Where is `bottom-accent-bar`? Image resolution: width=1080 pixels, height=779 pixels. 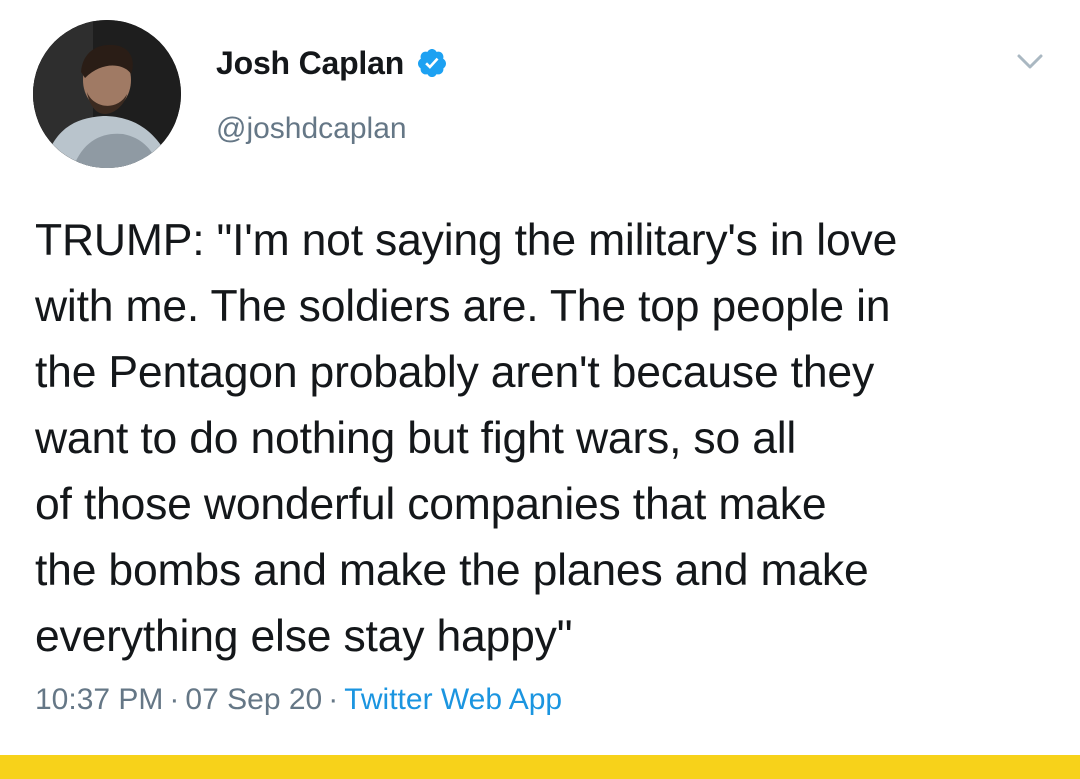 bottom-accent-bar is located at coordinates (540, 767).